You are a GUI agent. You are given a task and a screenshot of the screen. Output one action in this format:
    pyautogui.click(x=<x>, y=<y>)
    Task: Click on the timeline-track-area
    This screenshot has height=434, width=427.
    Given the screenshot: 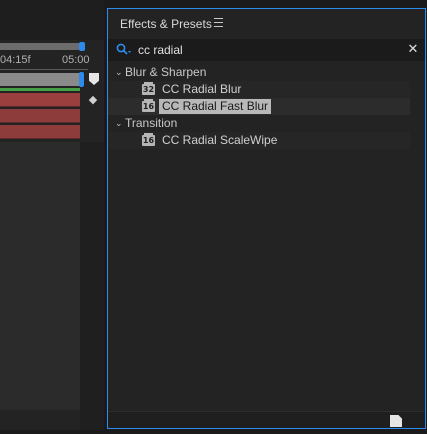 What is the action you would take?
    pyautogui.click(x=40, y=276)
    